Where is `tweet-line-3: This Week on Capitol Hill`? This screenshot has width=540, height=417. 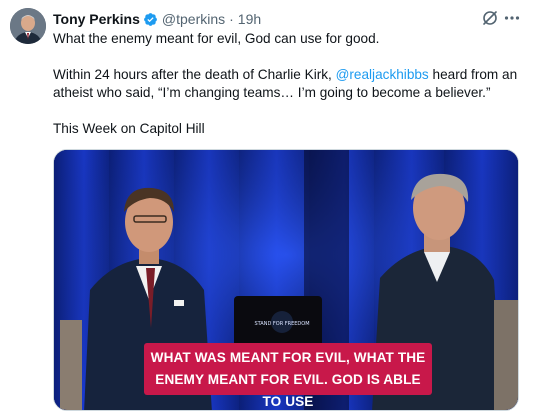
tweet-line-3: This Week on Capitol Hill is located at coordinates (129, 128).